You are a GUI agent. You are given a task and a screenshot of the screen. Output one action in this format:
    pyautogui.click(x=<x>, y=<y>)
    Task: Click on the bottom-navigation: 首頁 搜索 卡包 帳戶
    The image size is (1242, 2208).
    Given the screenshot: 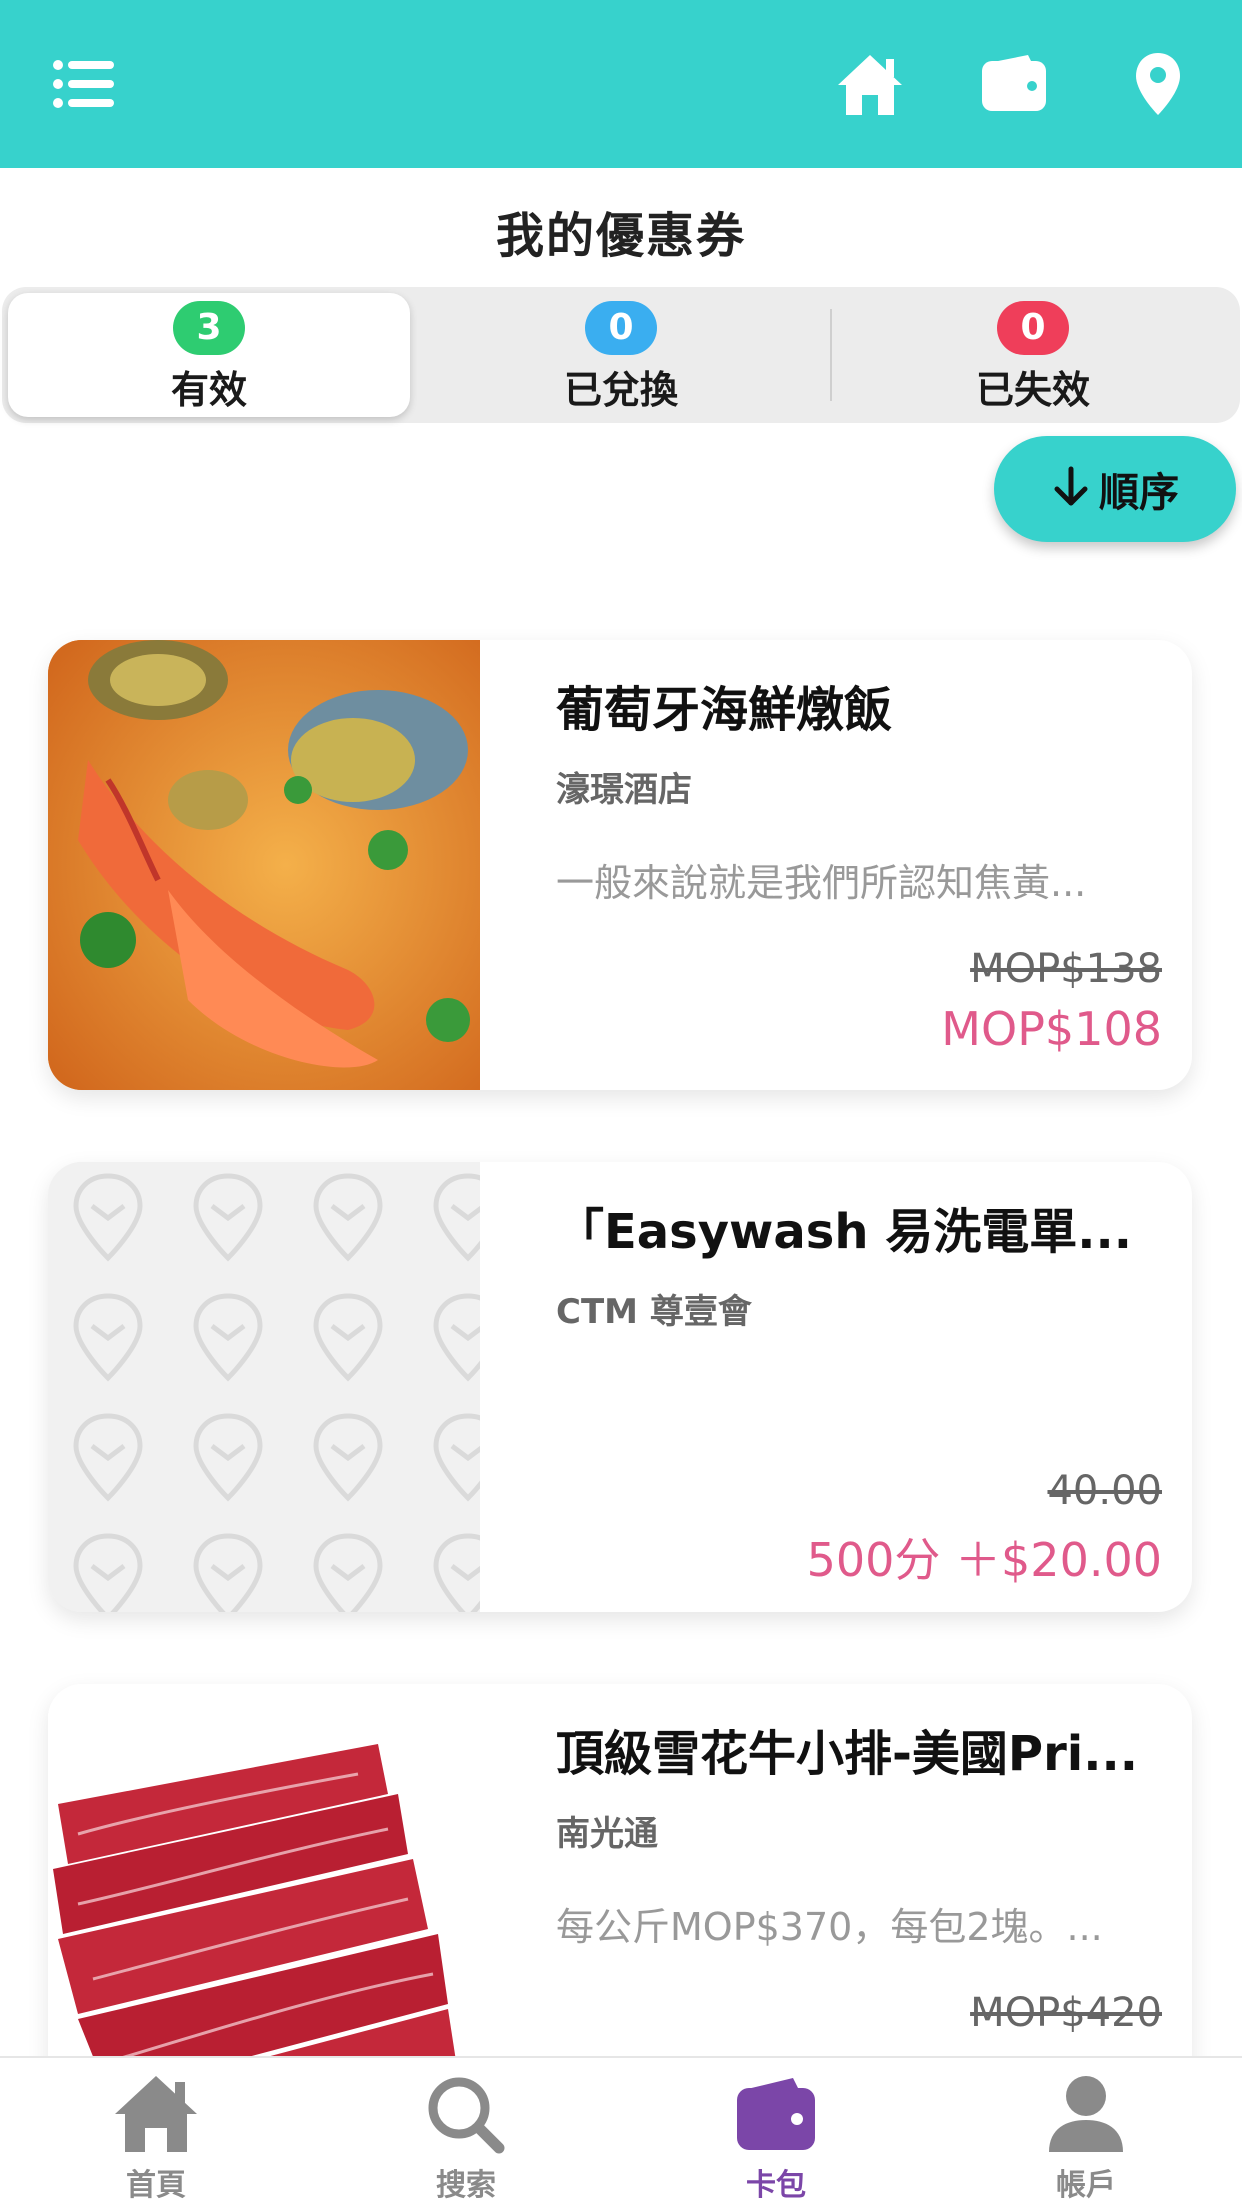 What is the action you would take?
    pyautogui.click(x=621, y=2132)
    